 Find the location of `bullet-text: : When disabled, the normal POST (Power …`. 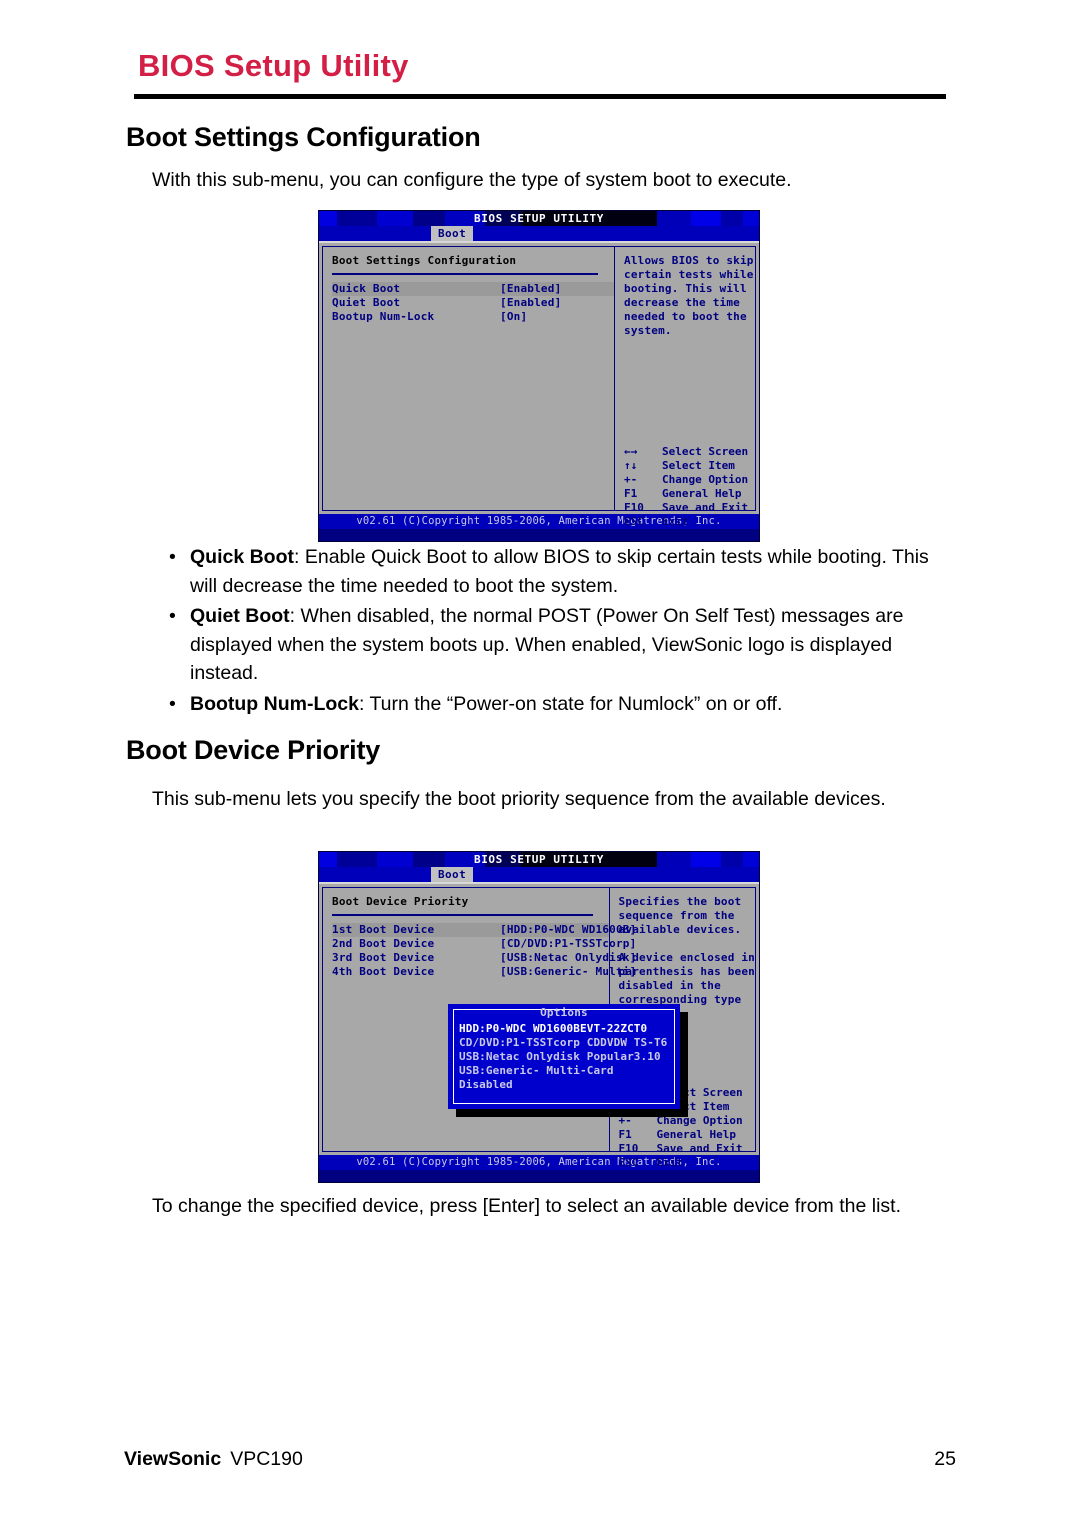

bullet-text: : When disabled, the normal POST (Power … is located at coordinates (547, 644).